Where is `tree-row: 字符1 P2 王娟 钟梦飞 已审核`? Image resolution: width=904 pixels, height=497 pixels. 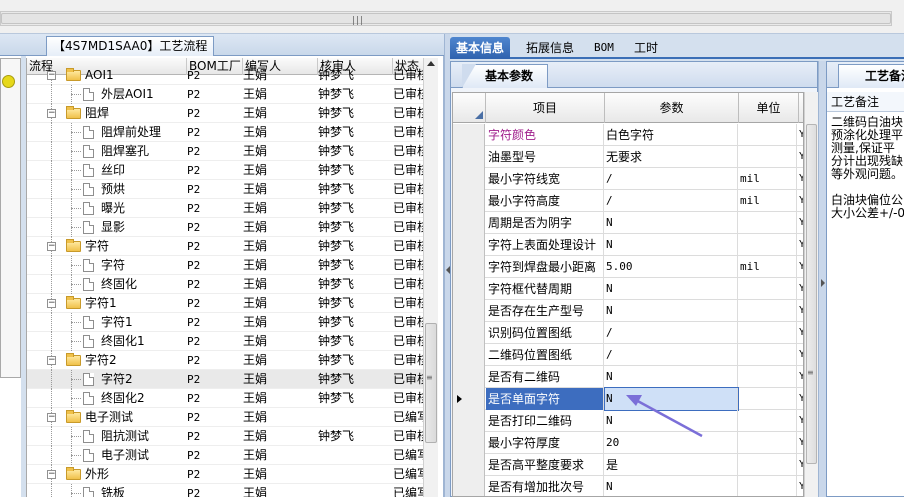 tree-row: 字符1 P2 王娟 钟梦飞 已审核 is located at coordinates (227, 322).